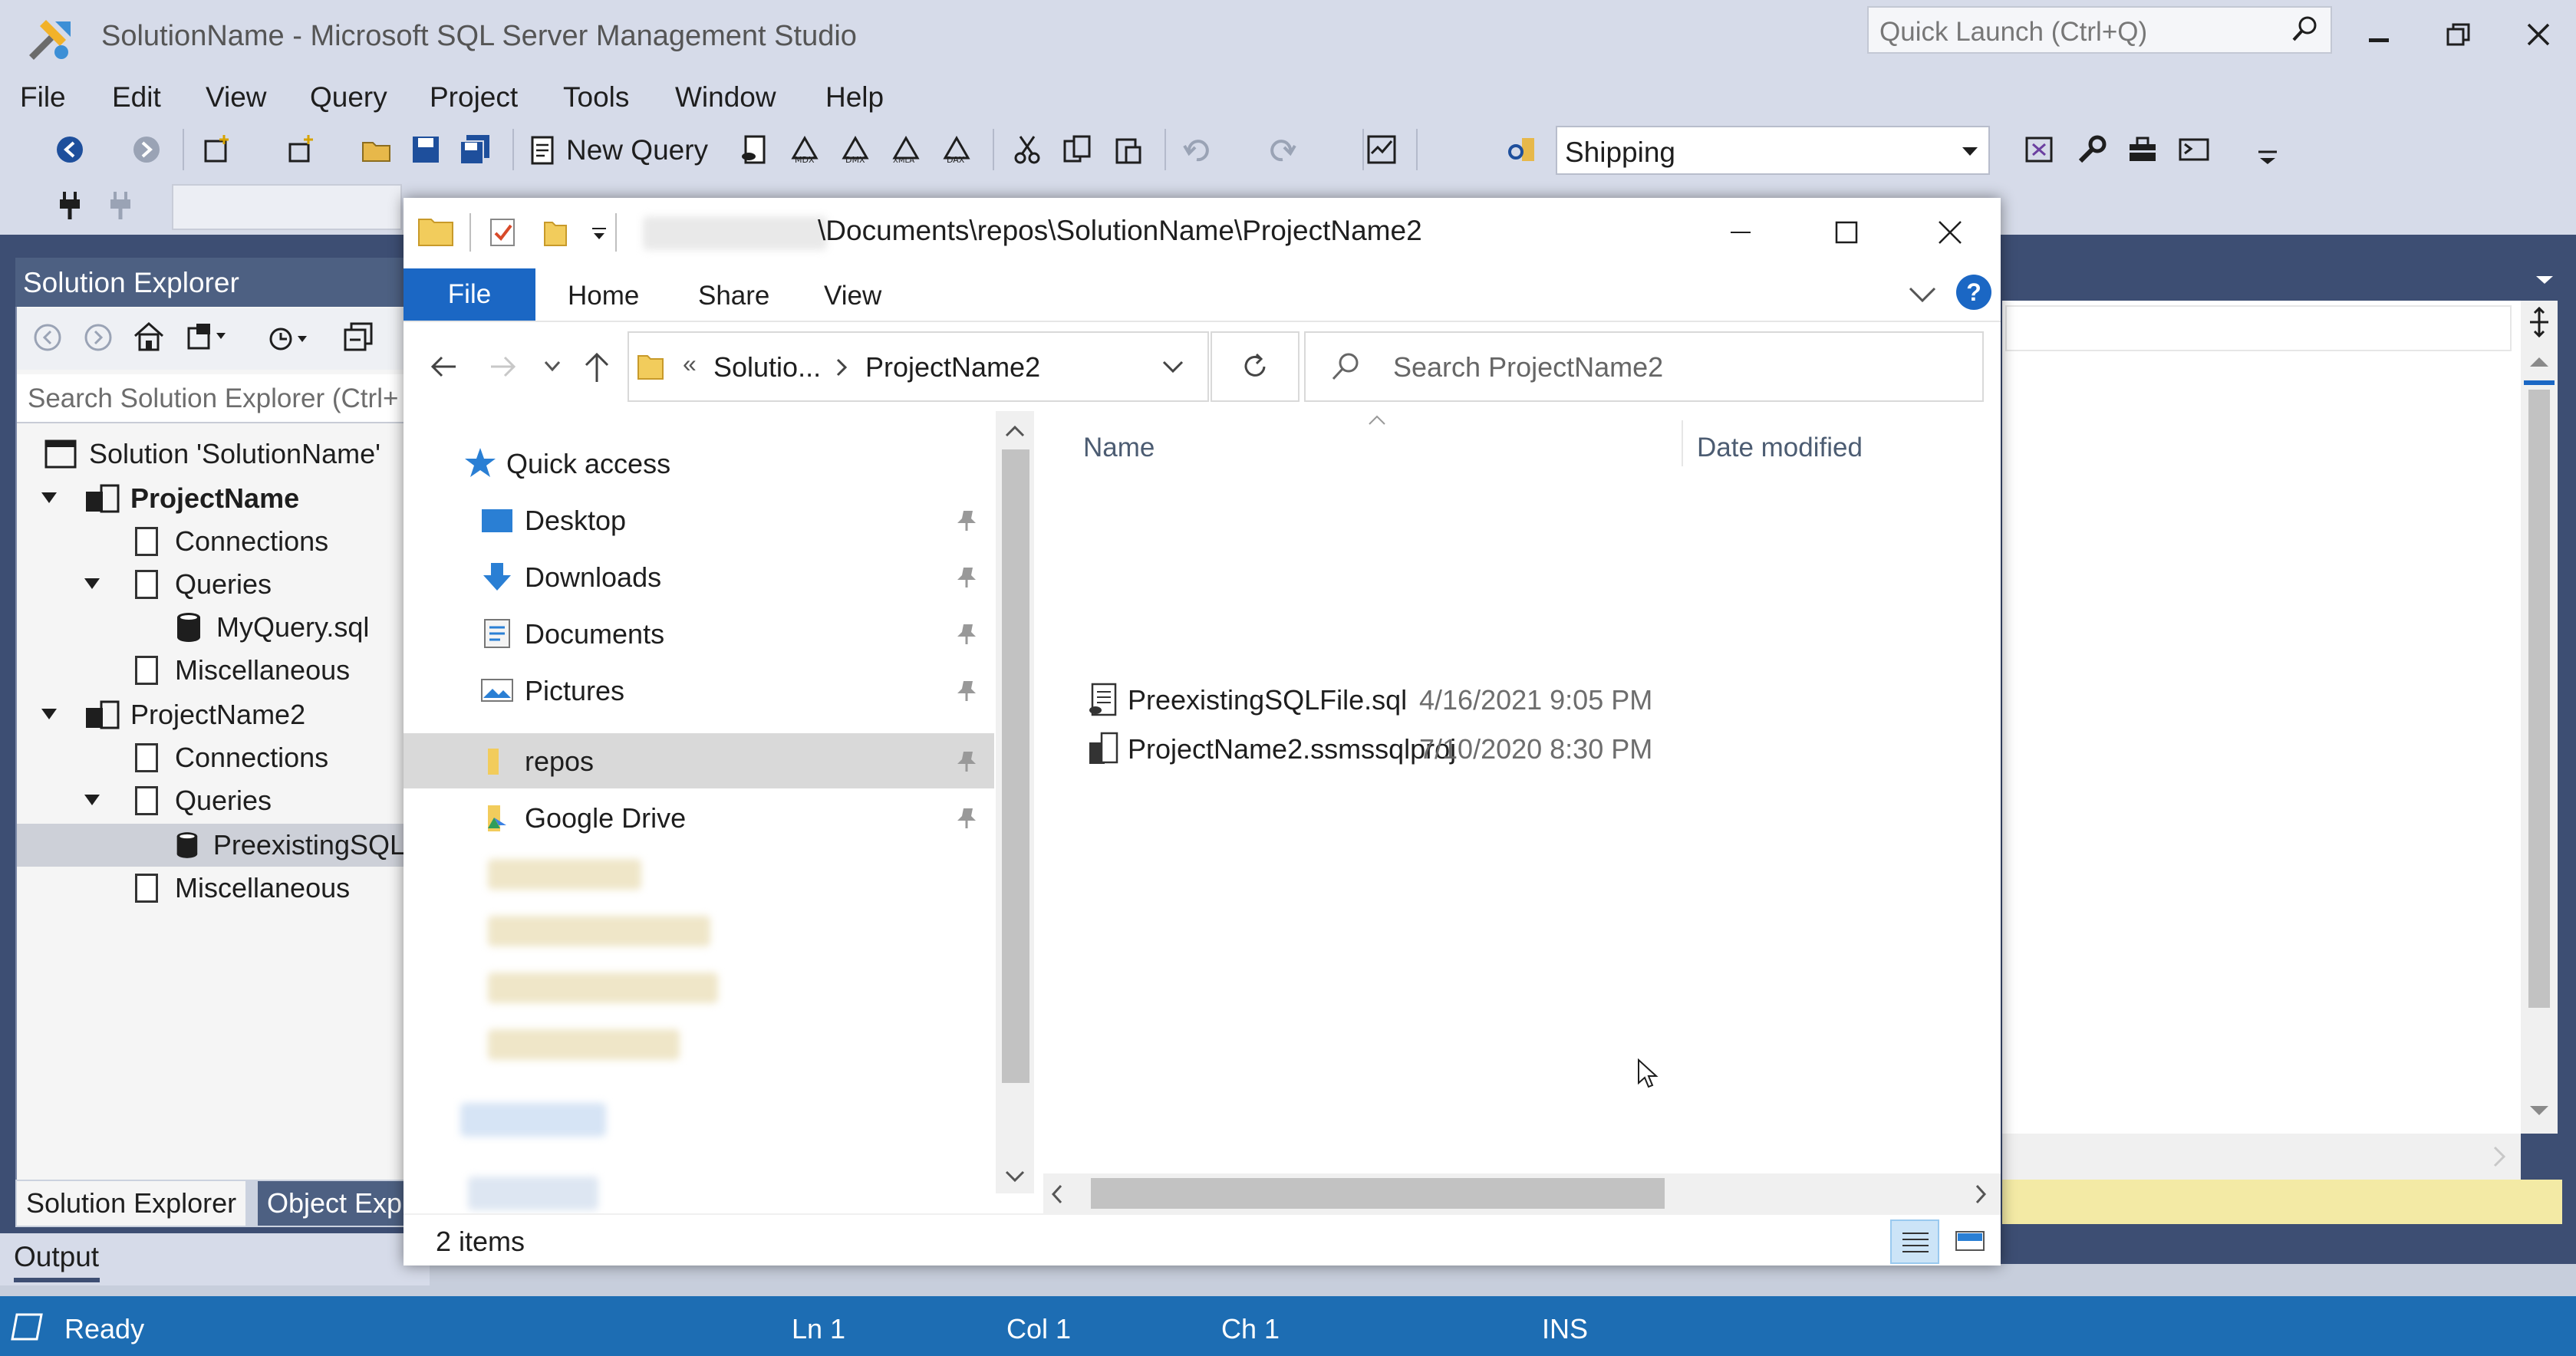  I want to click on db-engine-query-icon, so click(754, 149).